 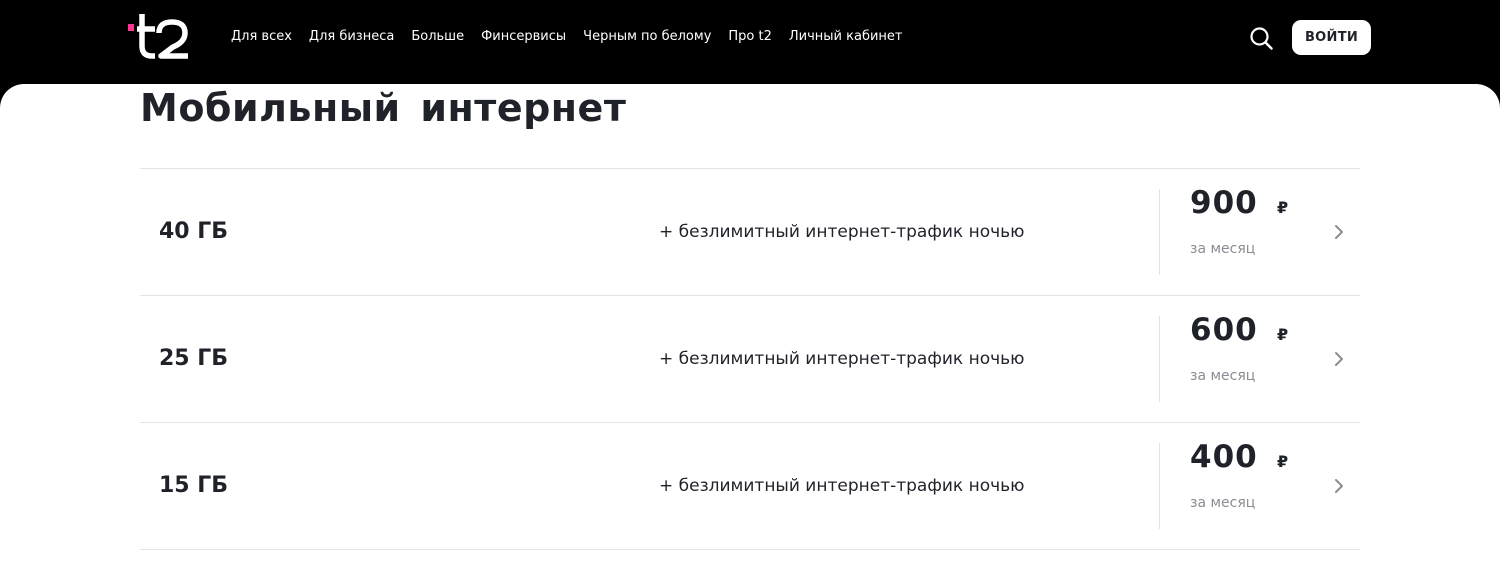 What do you see at coordinates (437, 36) in the screenshot?
I see `nav-item-more: Больше` at bounding box center [437, 36].